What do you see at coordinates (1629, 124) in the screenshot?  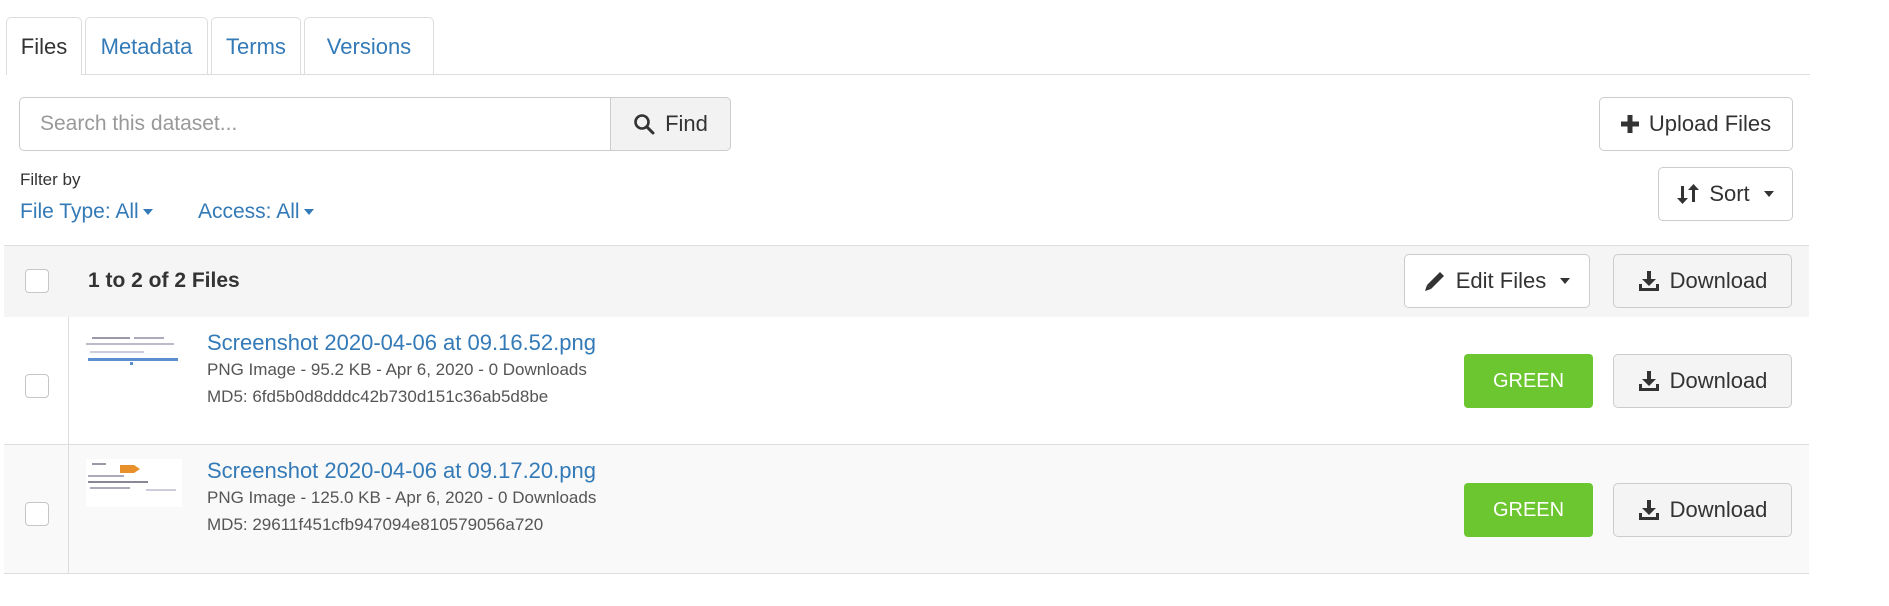 I see `plus-icon` at bounding box center [1629, 124].